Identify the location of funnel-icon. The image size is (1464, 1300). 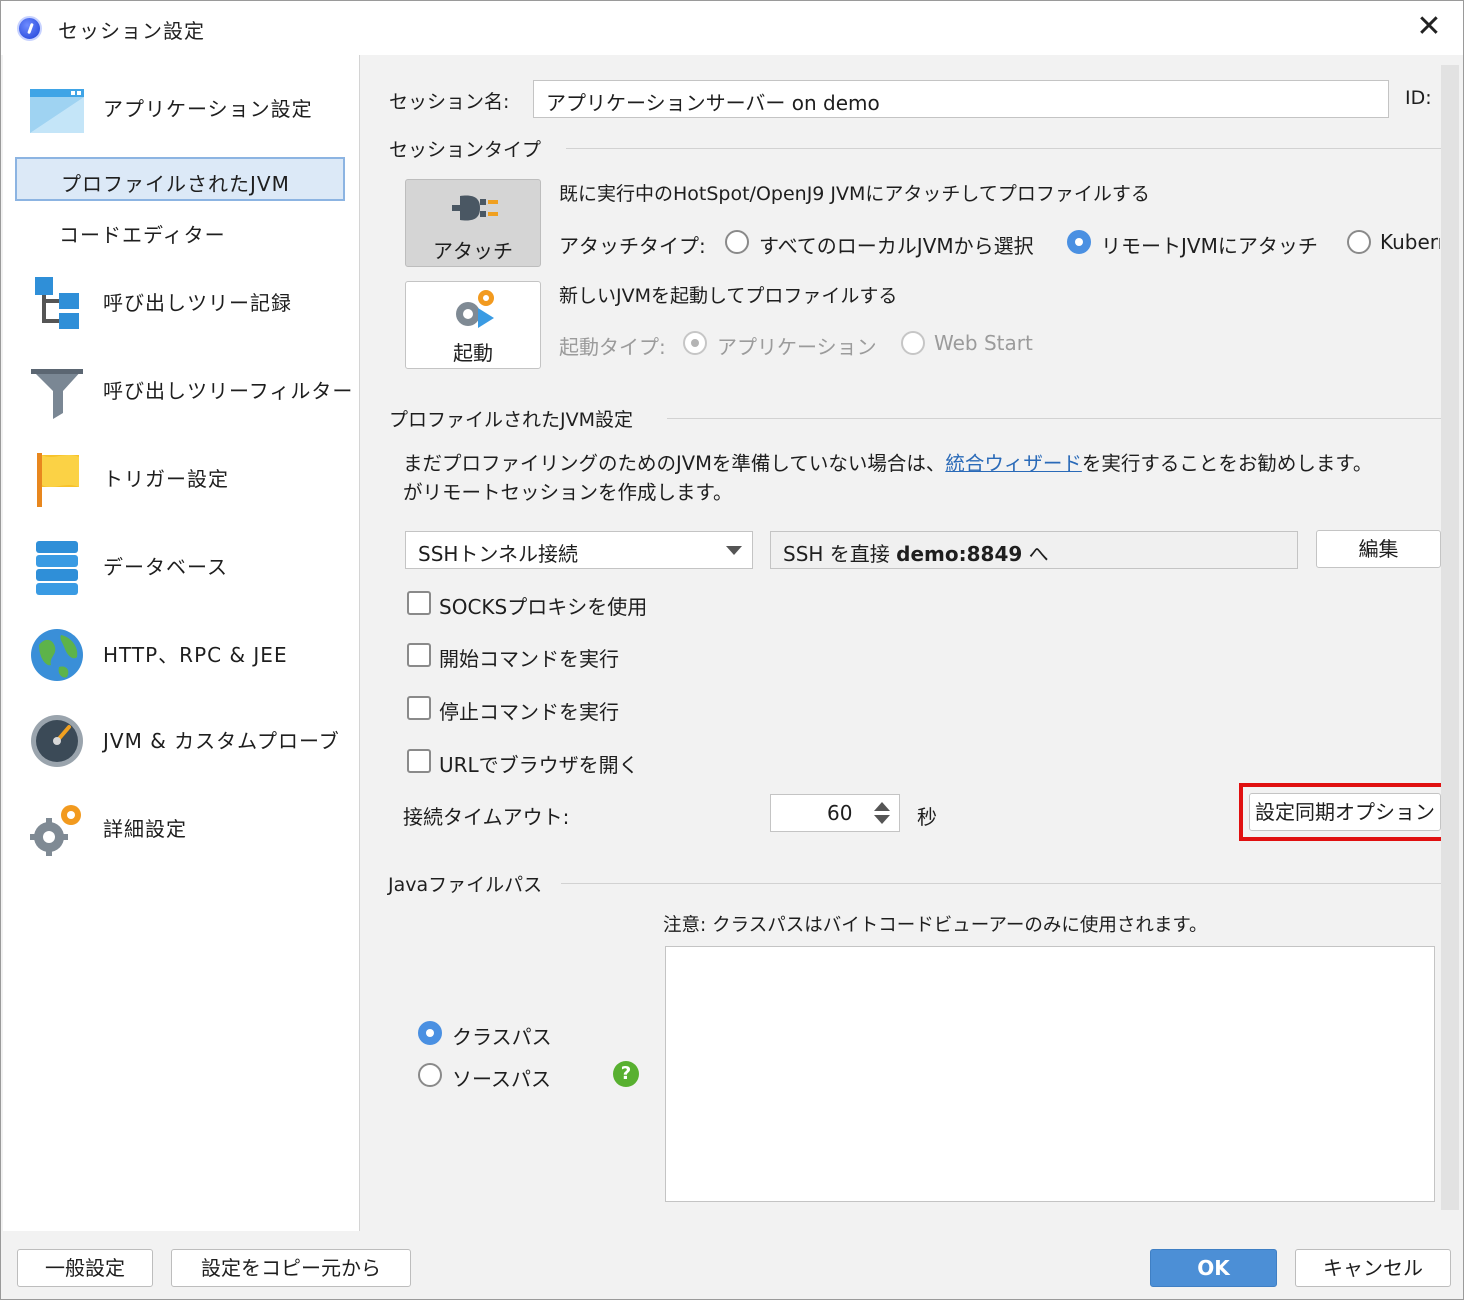
(57, 394).